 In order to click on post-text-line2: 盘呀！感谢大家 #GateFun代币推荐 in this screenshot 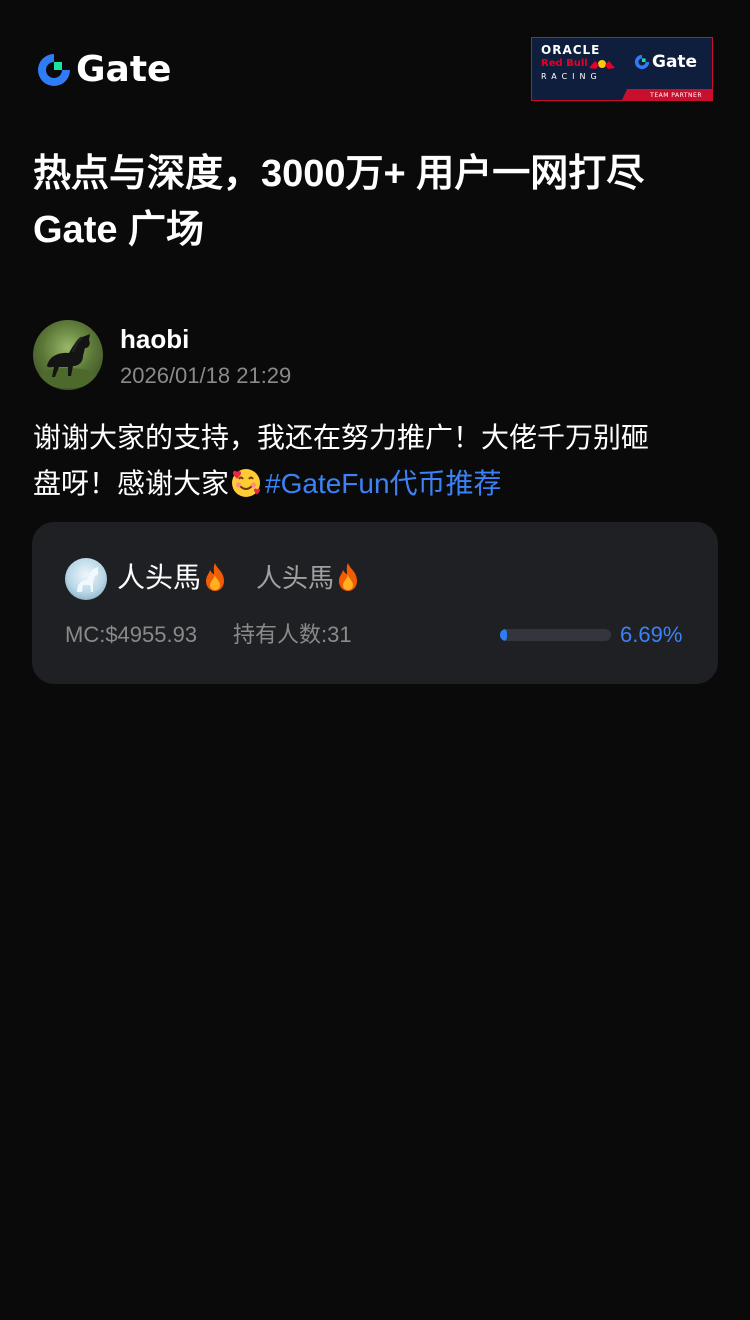, I will do `click(378, 484)`.